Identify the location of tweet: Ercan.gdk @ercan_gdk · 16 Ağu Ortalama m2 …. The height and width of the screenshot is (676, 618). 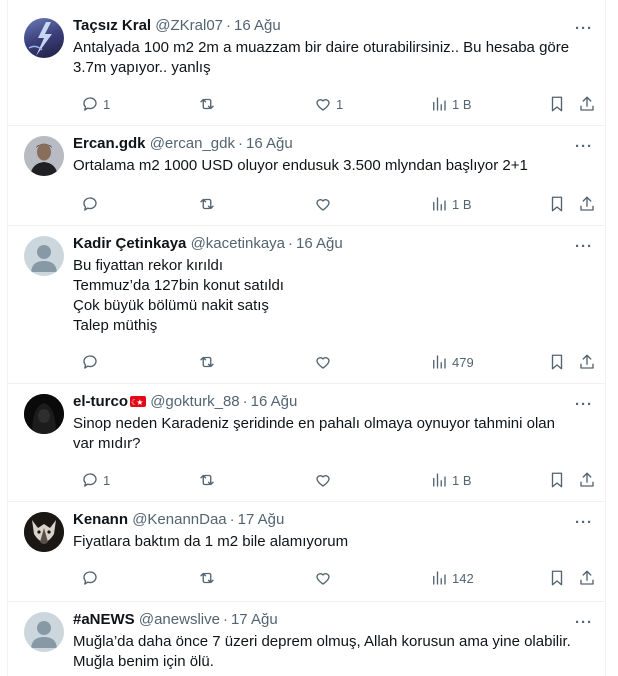
(306, 176).